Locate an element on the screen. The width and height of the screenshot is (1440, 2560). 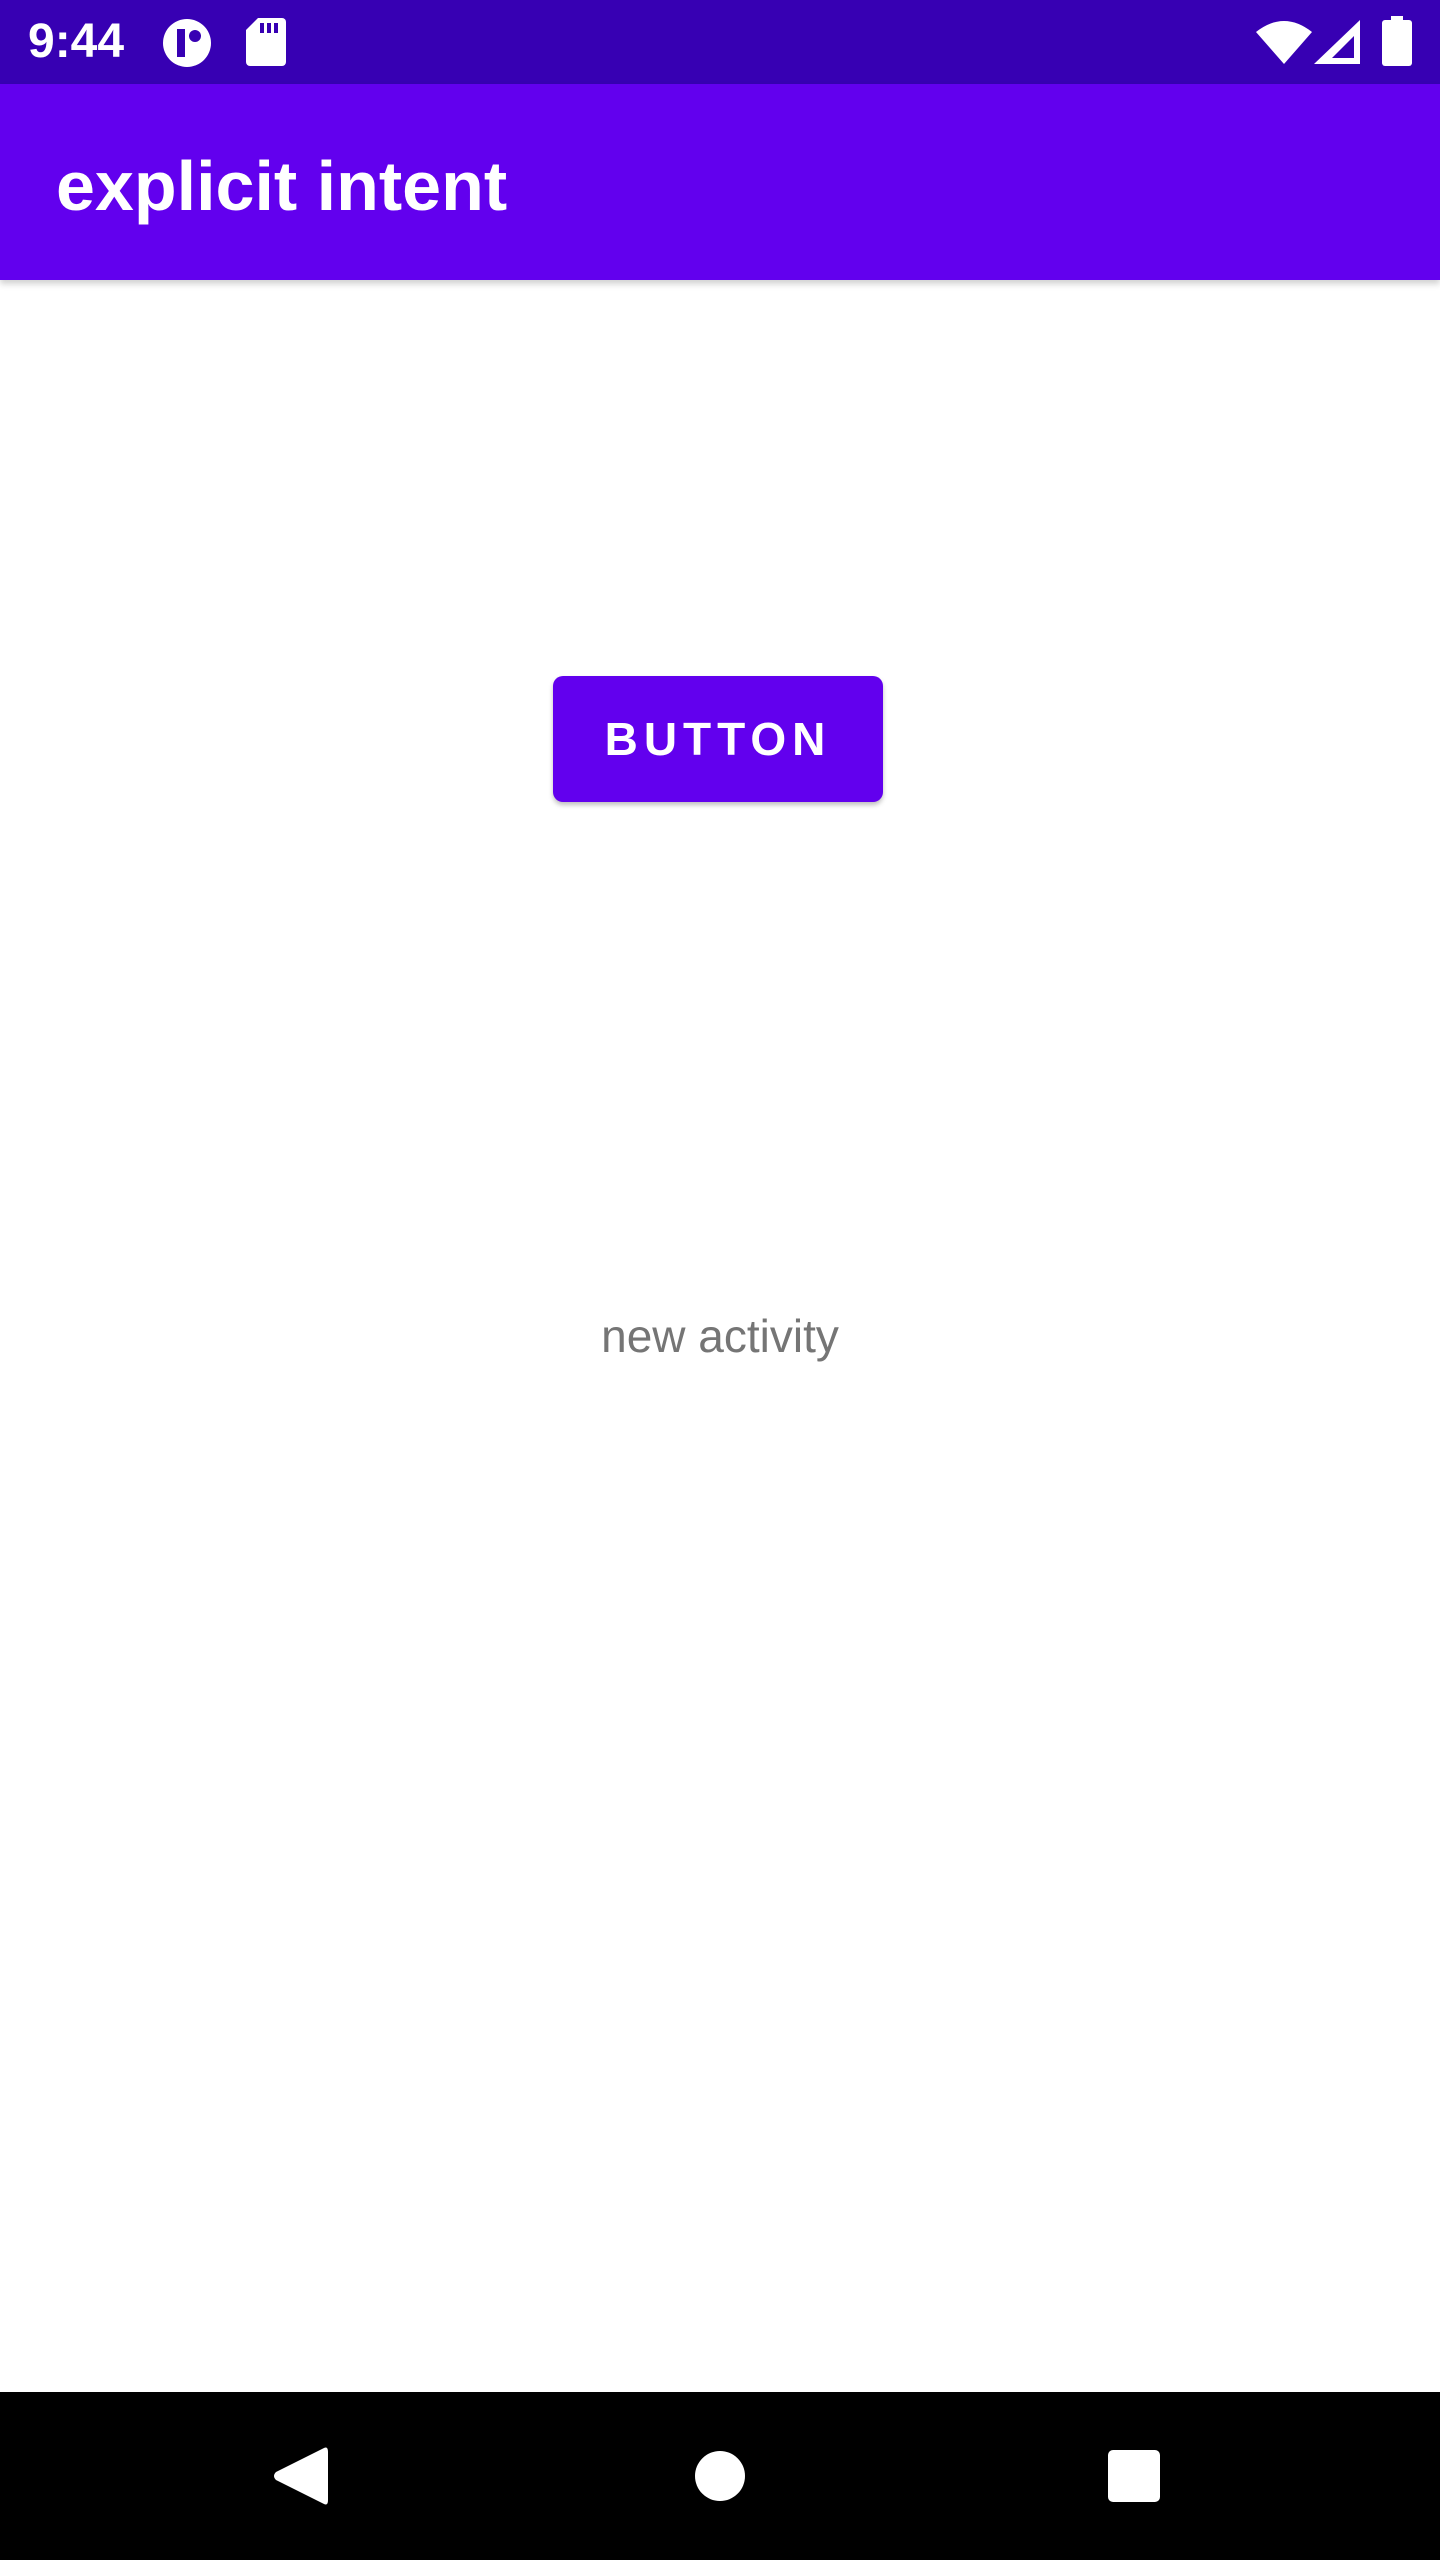
cell-signal-icon is located at coordinates (1337, 44).